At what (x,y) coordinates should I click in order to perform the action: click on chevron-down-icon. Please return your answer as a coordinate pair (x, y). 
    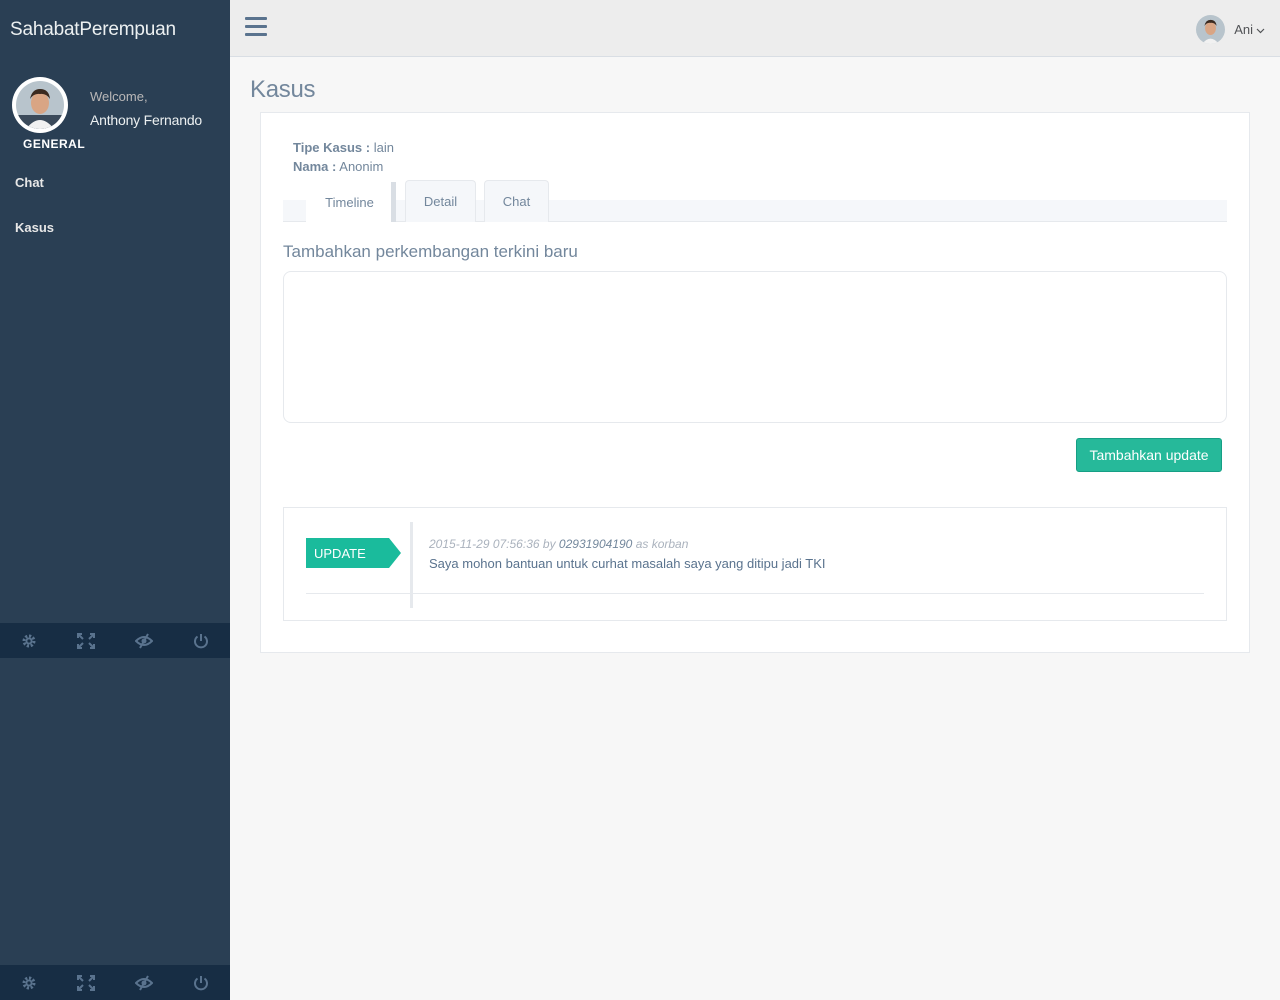
    Looking at the image, I should click on (1260, 30).